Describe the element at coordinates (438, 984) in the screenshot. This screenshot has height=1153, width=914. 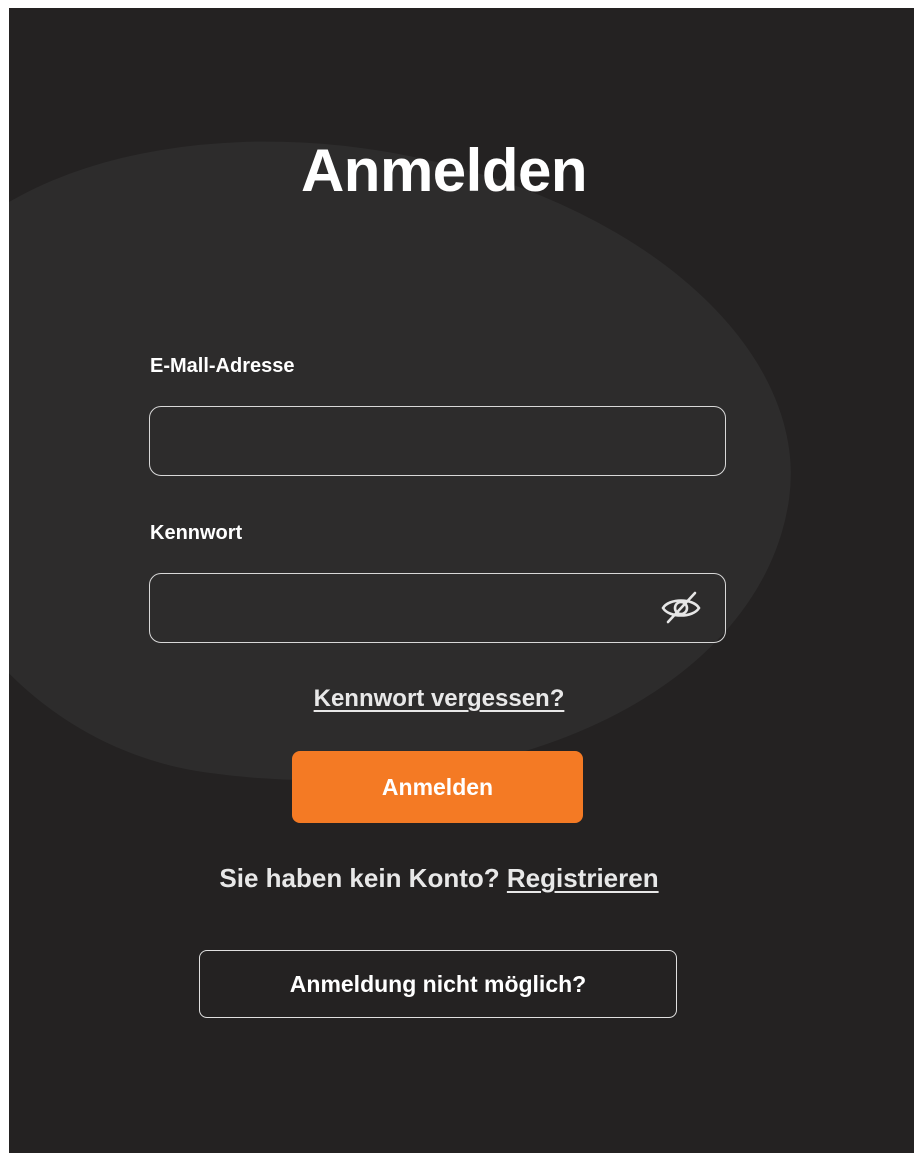
I see `login-trouble-button: Anmeldung nicht möglich?` at that location.